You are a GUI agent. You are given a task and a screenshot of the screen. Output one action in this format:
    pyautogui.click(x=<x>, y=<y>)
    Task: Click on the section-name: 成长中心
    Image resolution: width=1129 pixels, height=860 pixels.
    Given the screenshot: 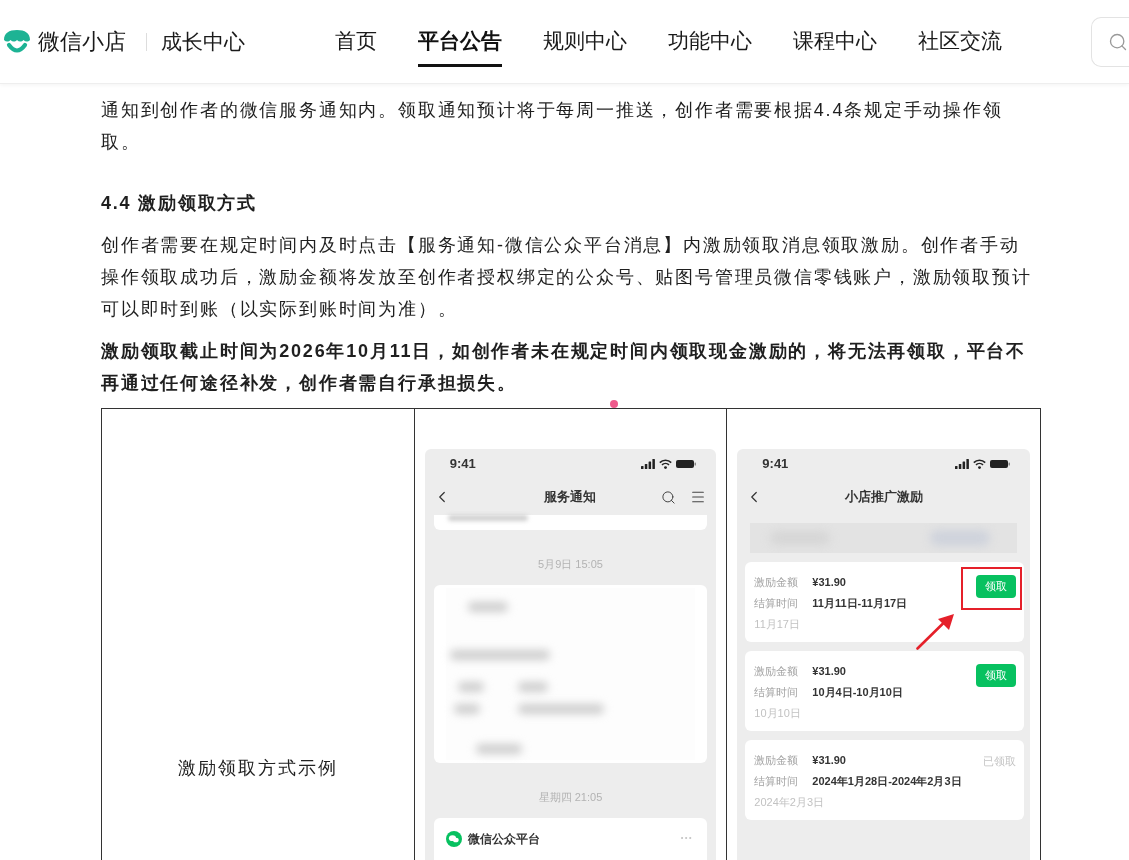 What is the action you would take?
    pyautogui.click(x=203, y=41)
    